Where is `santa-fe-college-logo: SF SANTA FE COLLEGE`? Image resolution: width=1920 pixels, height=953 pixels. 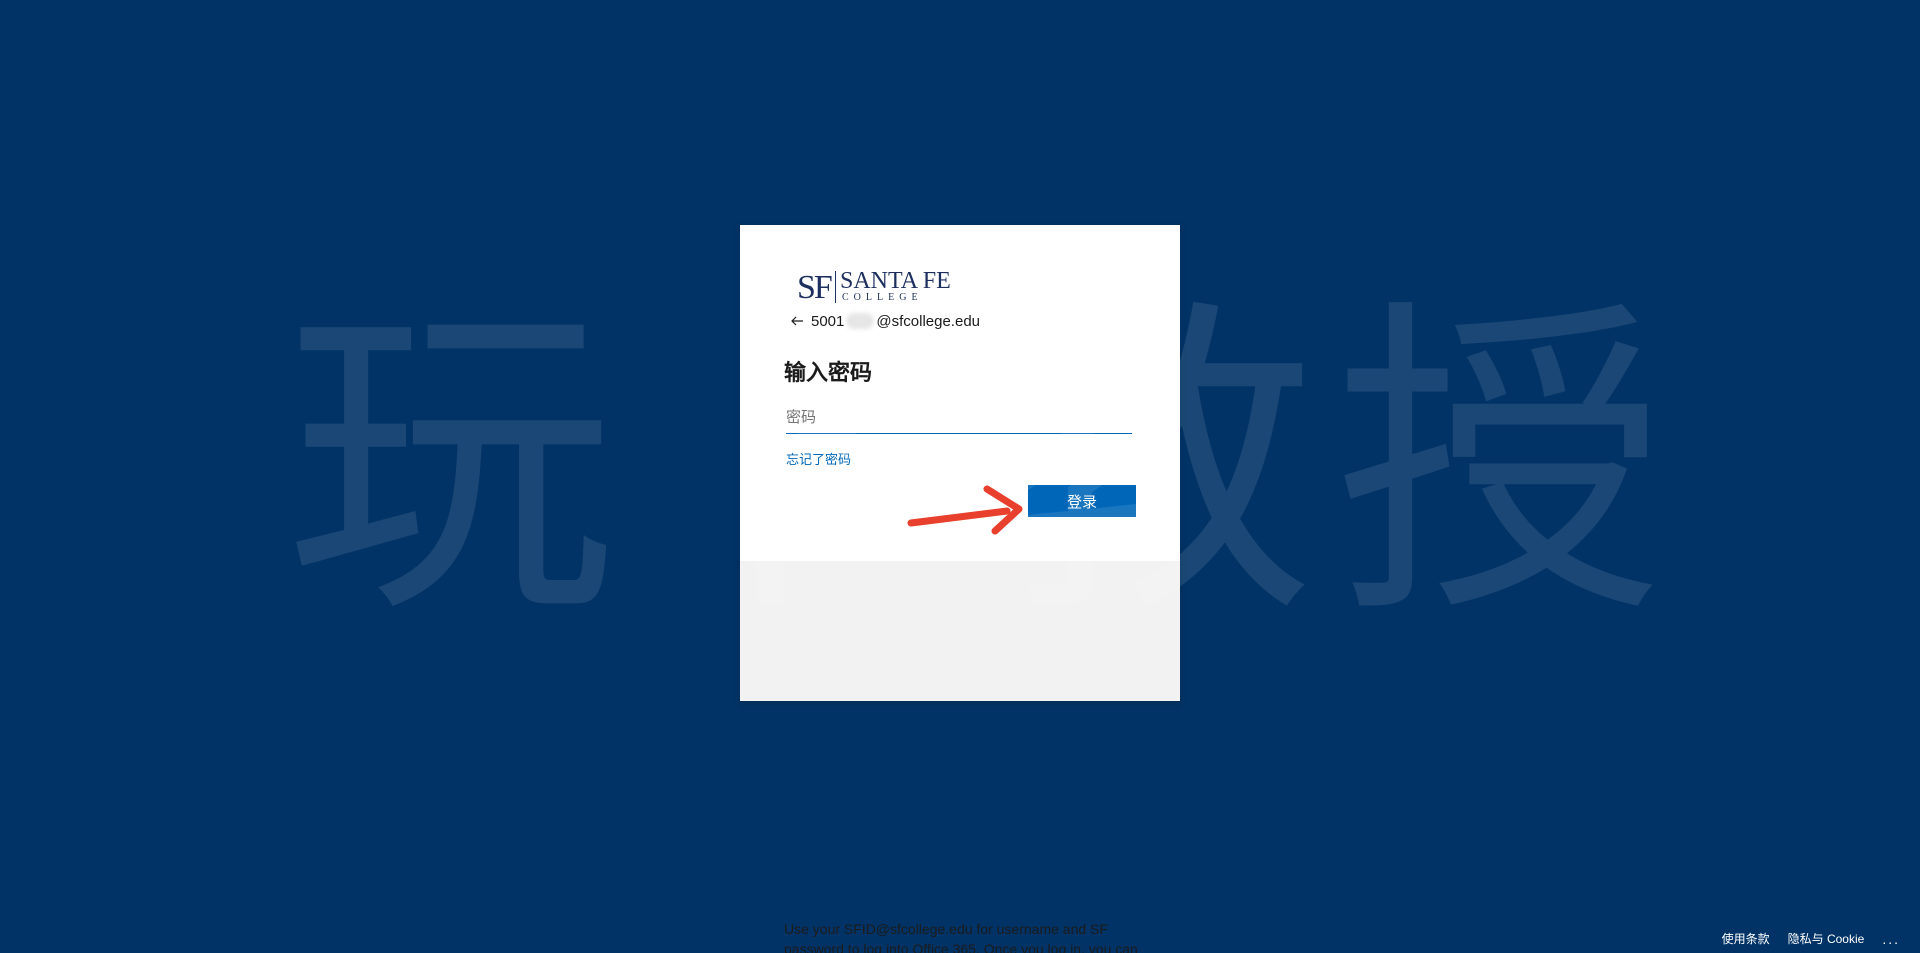 santa-fe-college-logo: SF SANTA FE COLLEGE is located at coordinates (874, 289).